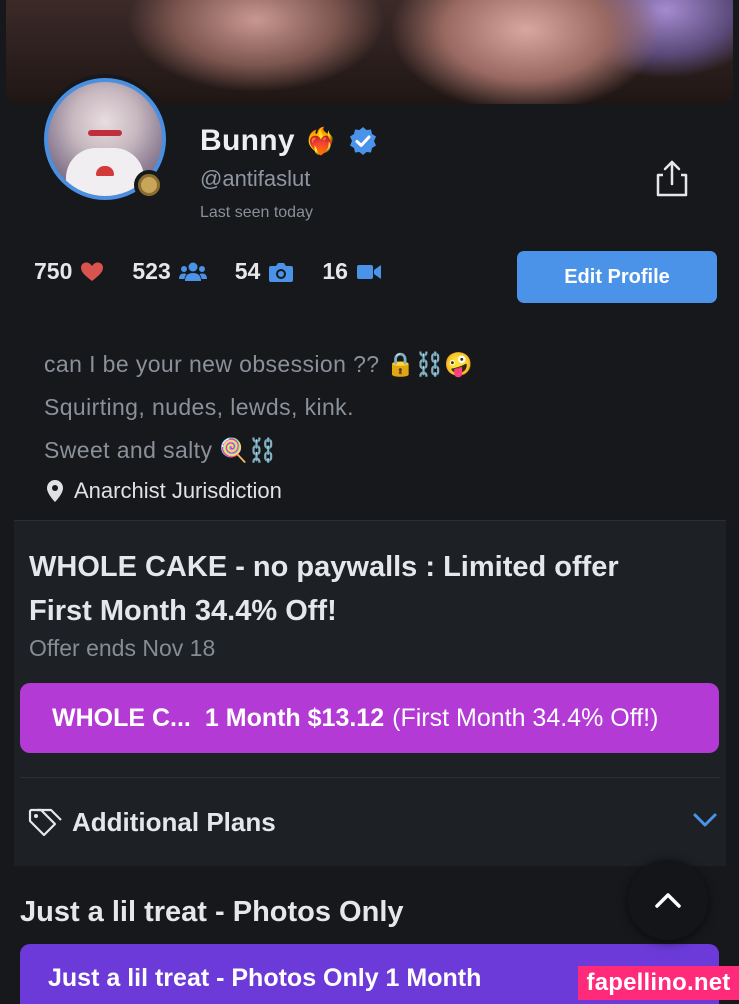  I want to click on profile-handle: @antifaslut, so click(255, 178).